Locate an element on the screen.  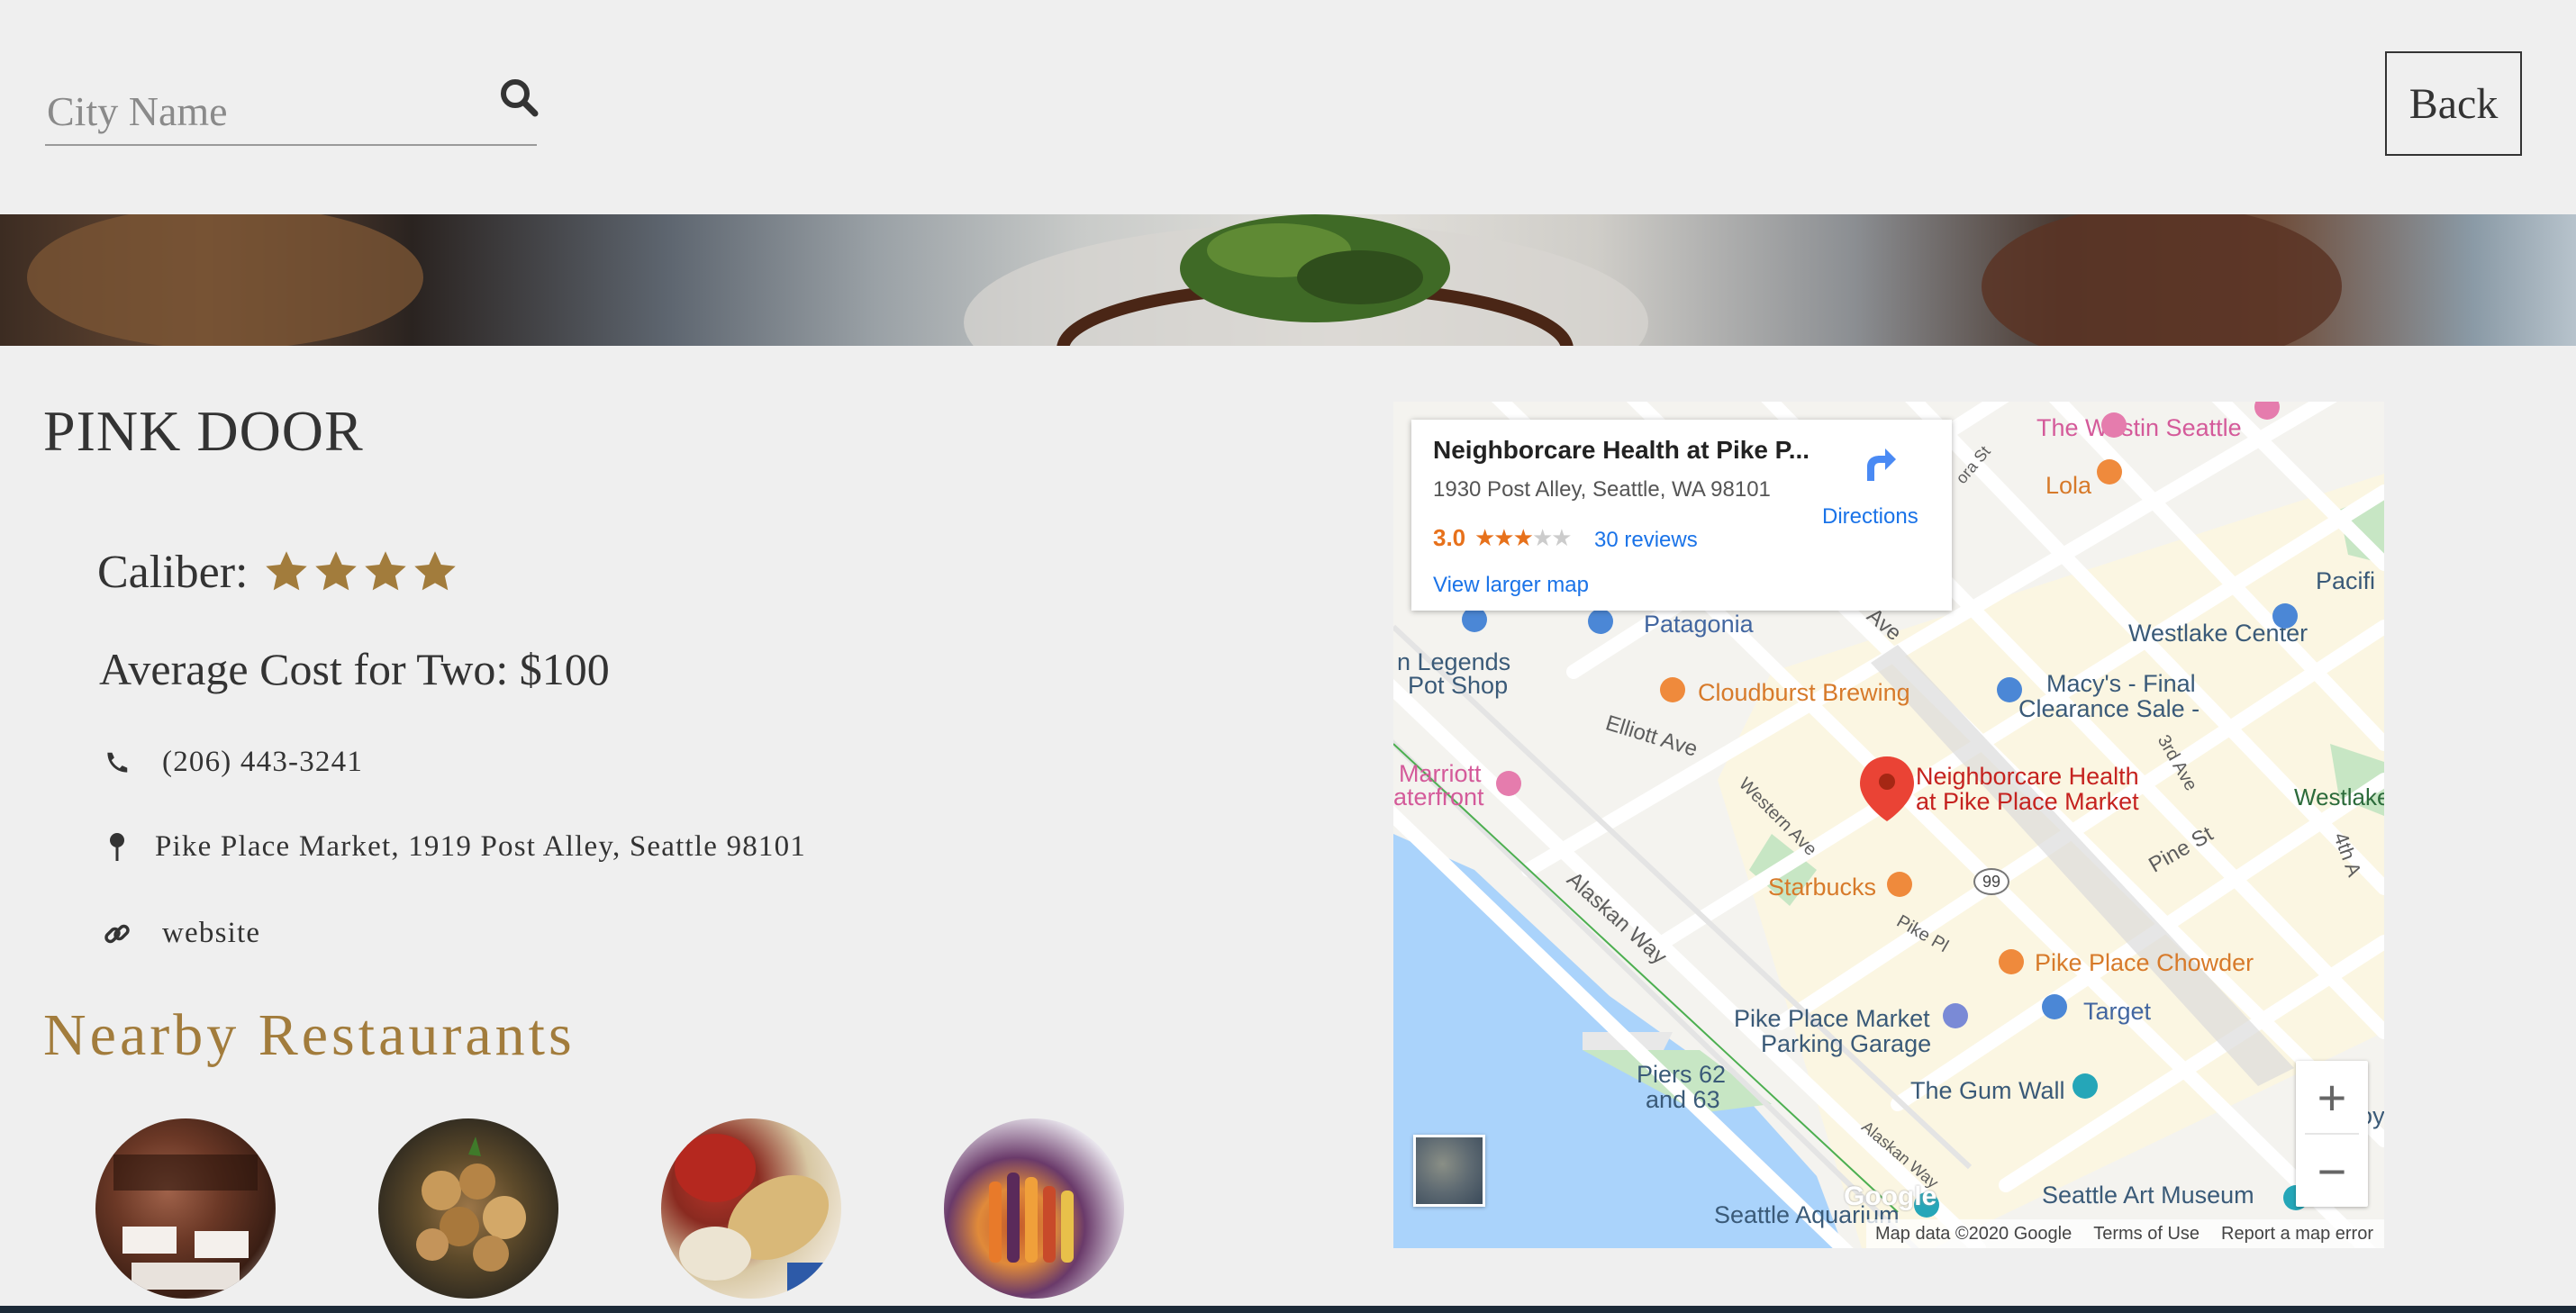
satellite-toggle-button is located at coordinates (1449, 1171).